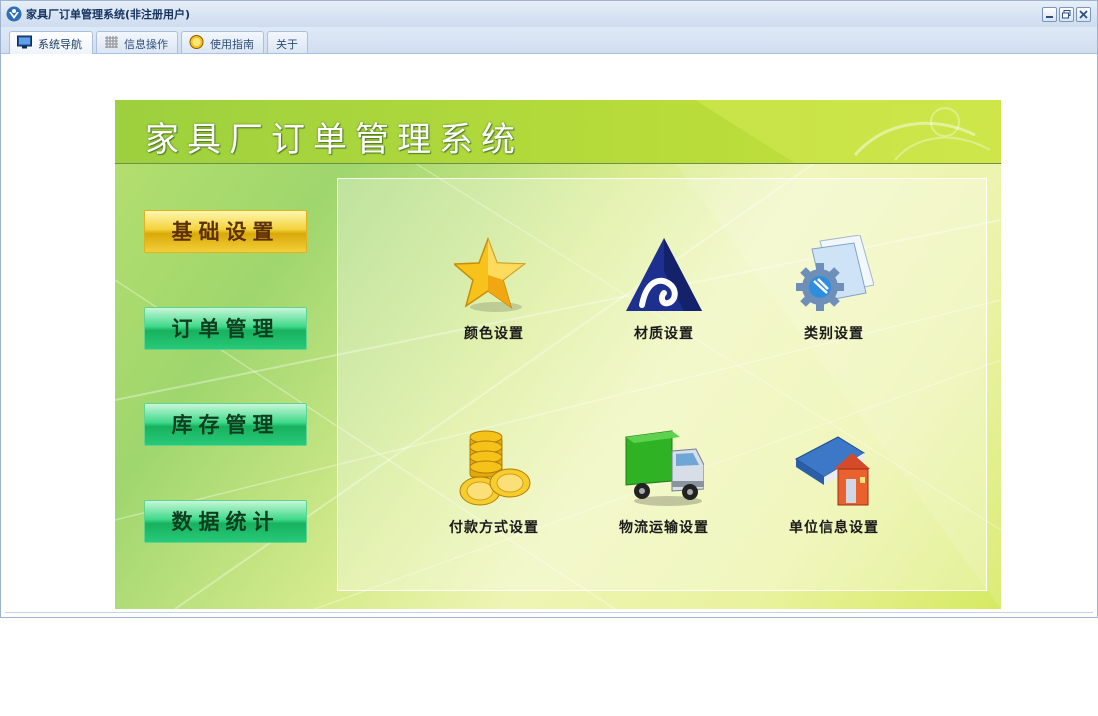  I want to click on nav-button-label: 数据统计, so click(225, 521).